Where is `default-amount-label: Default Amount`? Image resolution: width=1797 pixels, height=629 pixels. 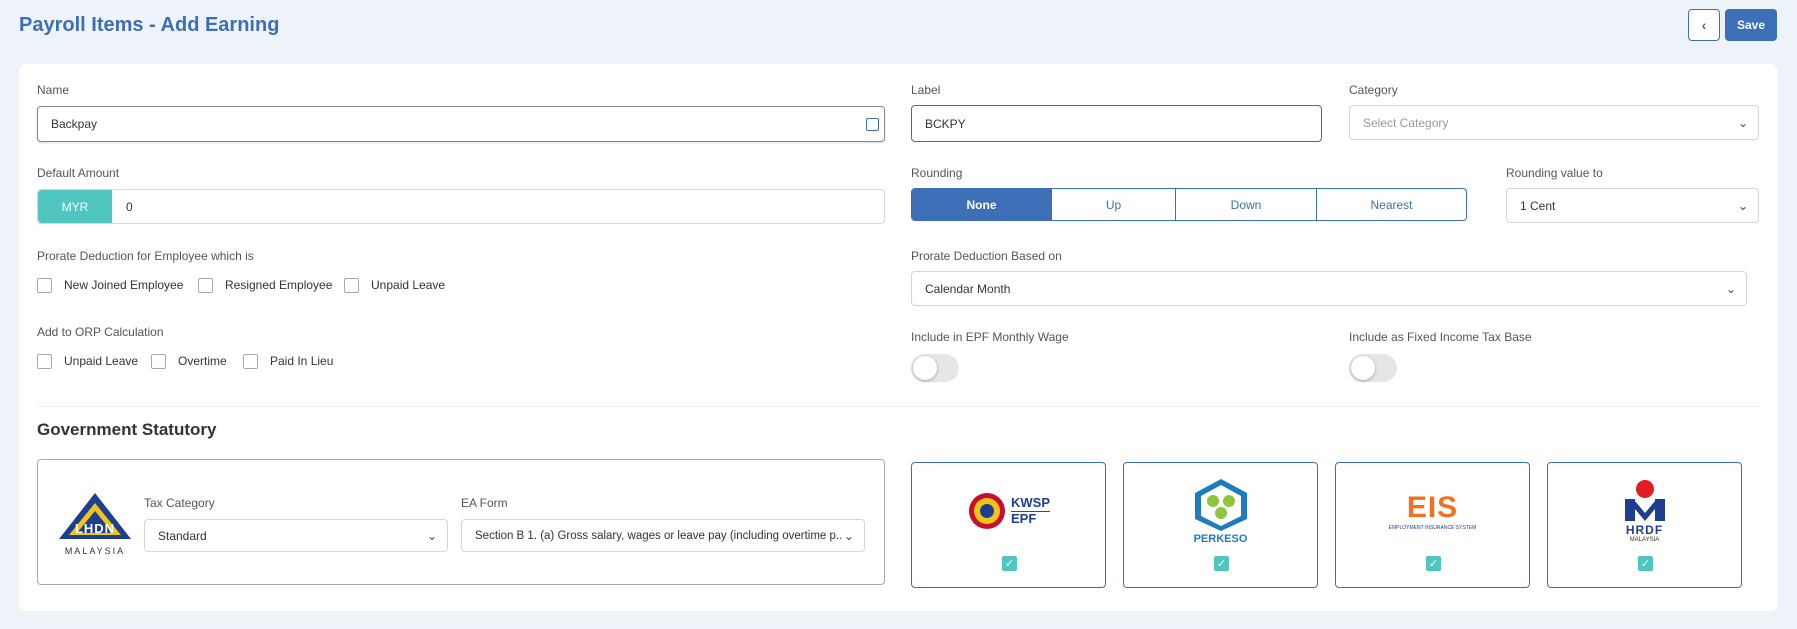
default-amount-label: Default Amount is located at coordinates (78, 173).